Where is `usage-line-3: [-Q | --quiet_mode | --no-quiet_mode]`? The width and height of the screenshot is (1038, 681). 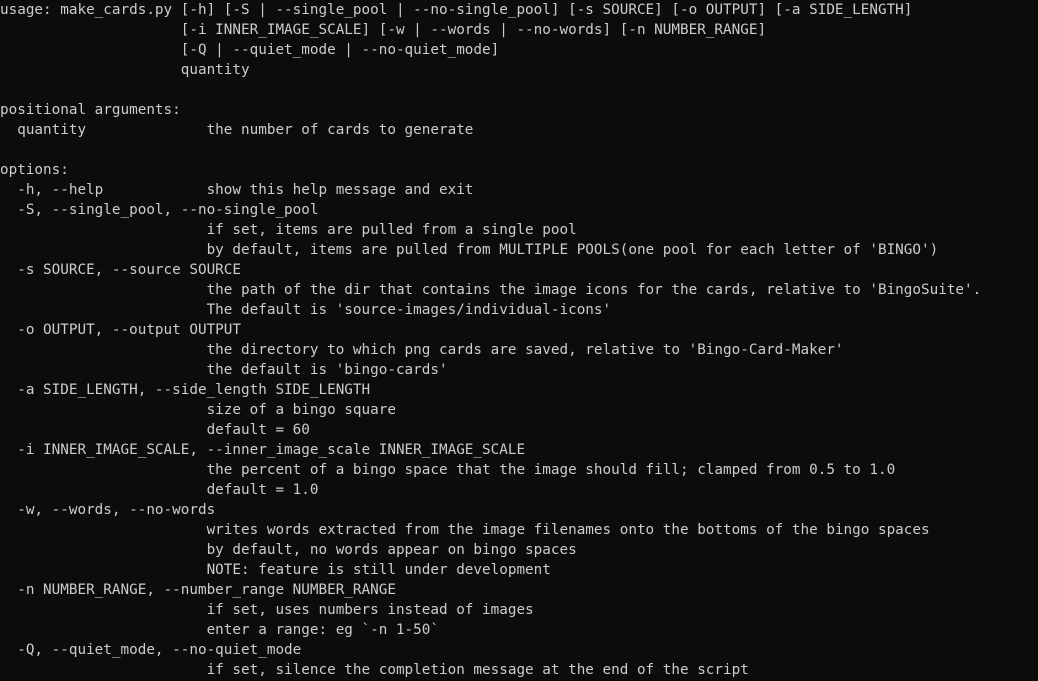
usage-line-3: [-Q | --quiet_mode | --no-quiet_mode] is located at coordinates (250, 50).